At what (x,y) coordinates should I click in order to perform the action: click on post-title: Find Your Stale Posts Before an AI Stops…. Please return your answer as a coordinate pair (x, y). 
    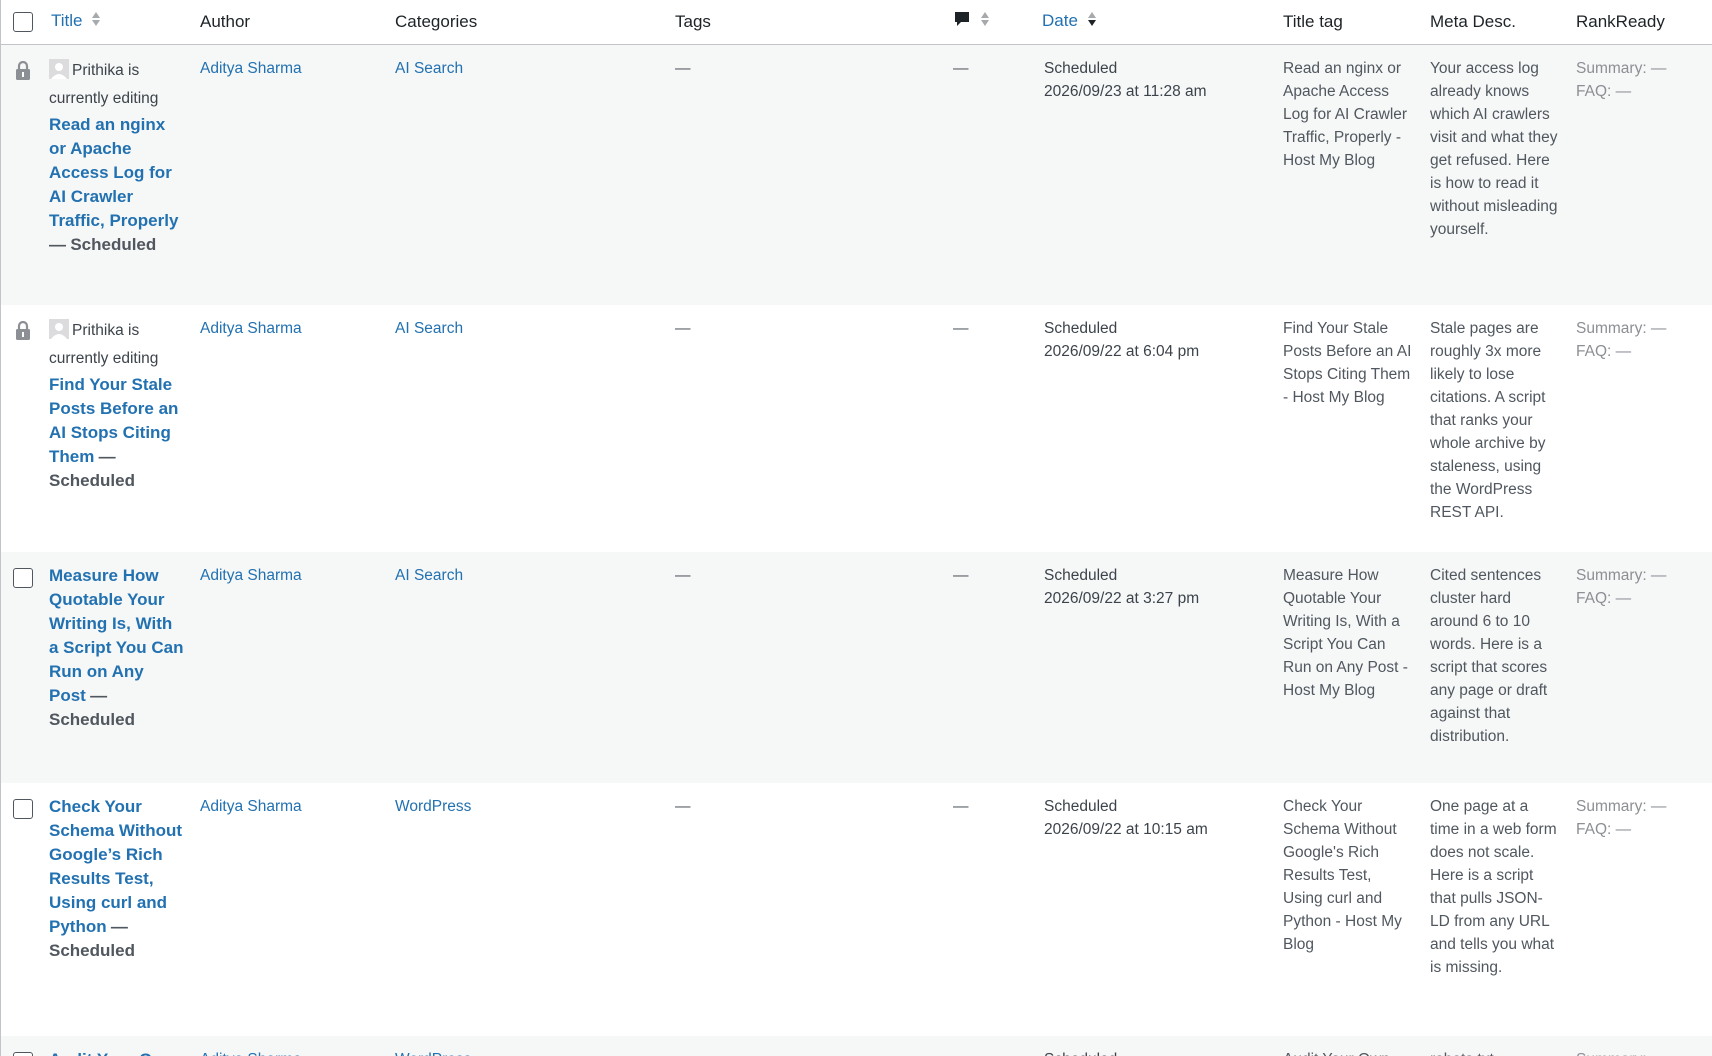
    Looking at the image, I should click on (116, 433).